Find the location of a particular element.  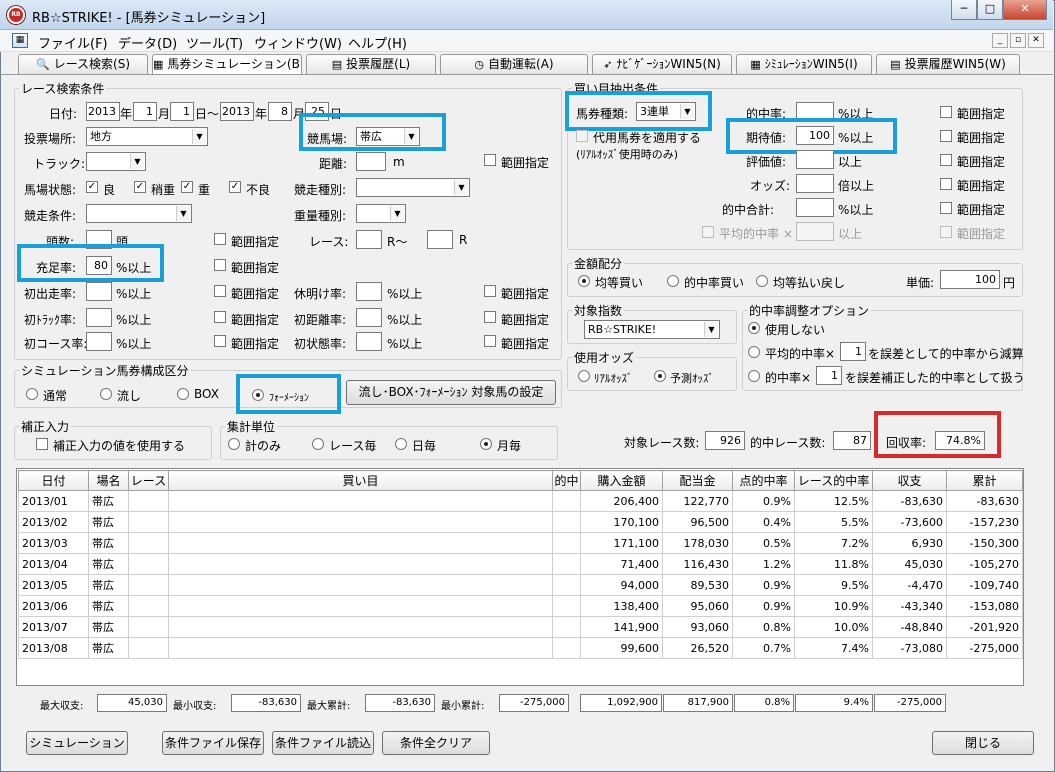

adjust-none-radio is located at coordinates (754, 328).